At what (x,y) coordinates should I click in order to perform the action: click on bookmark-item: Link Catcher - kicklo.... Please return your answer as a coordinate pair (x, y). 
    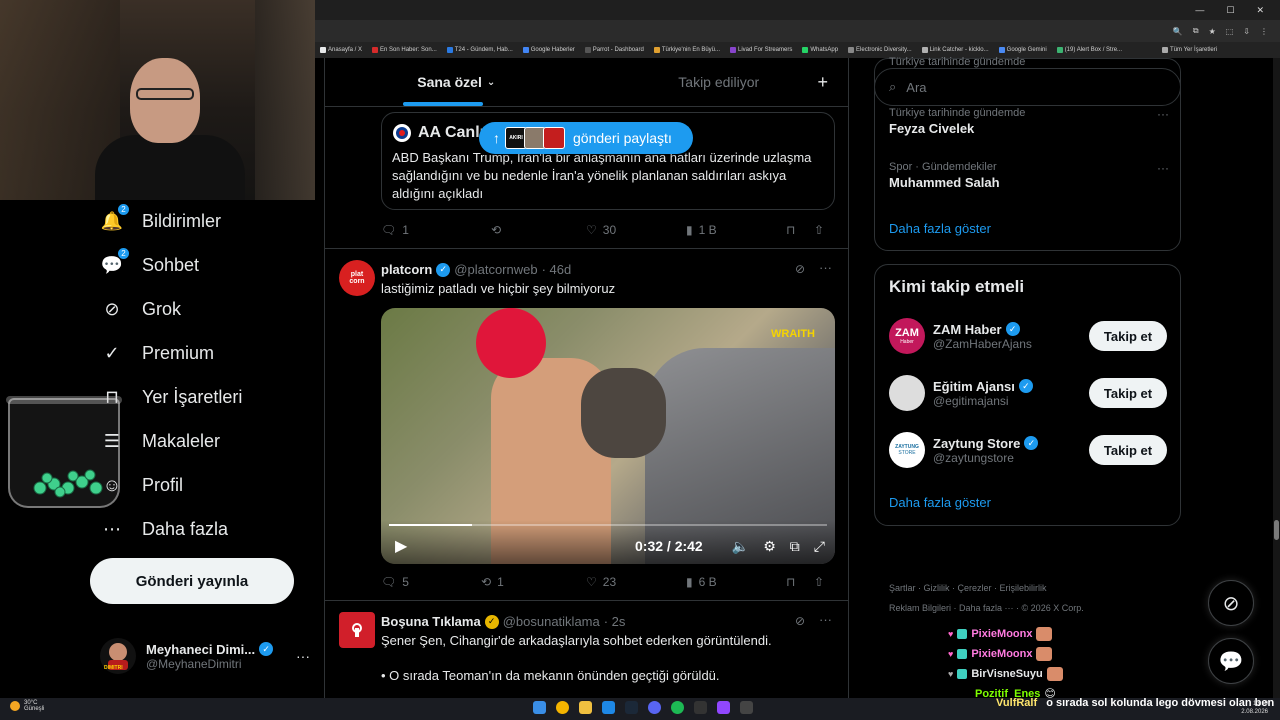
    Looking at the image, I should click on (955, 50).